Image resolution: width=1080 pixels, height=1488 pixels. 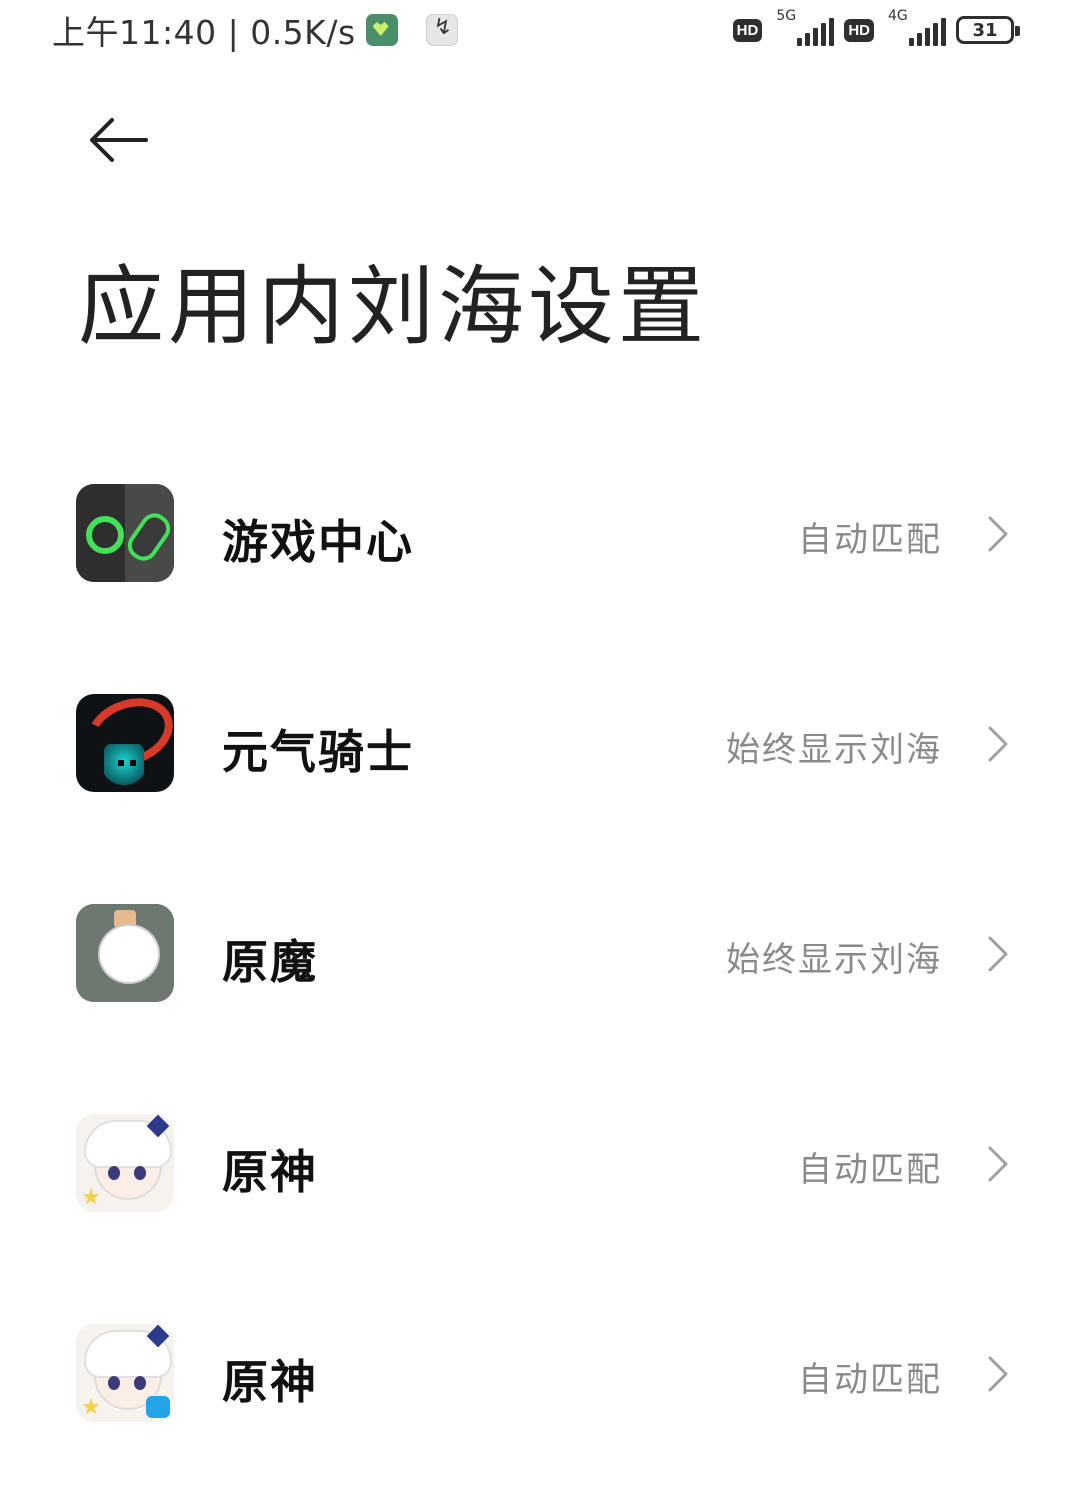 What do you see at coordinates (441, 30) in the screenshot?
I see `sync-notification-icon` at bounding box center [441, 30].